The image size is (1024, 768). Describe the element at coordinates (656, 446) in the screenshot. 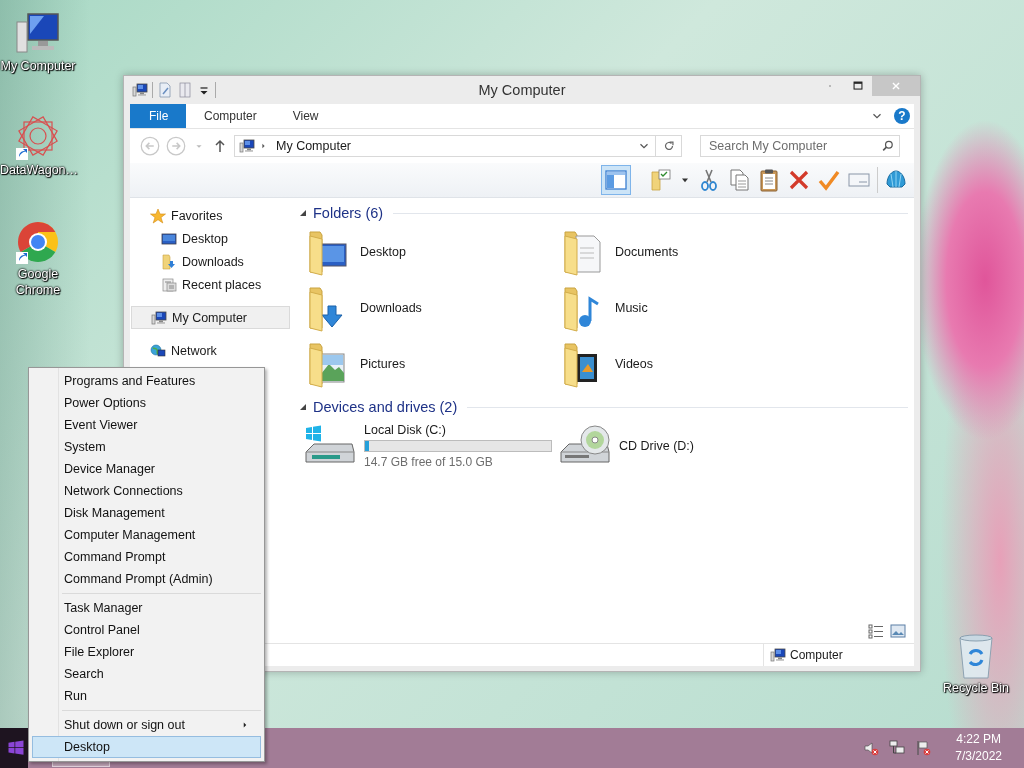

I see `drive-name: CD Drive (D:)` at that location.